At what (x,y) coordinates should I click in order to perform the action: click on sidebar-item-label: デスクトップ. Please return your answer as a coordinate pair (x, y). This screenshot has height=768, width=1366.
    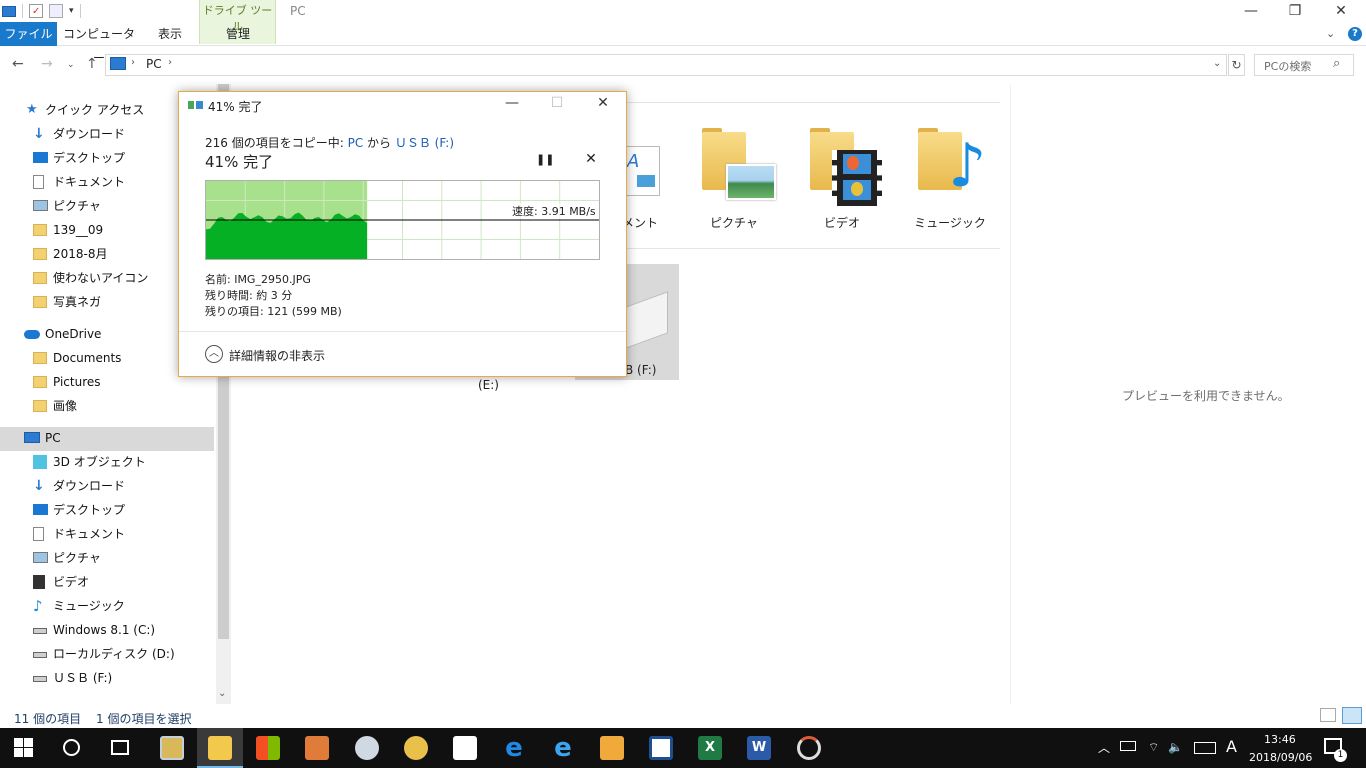
    Looking at the image, I should click on (89, 510).